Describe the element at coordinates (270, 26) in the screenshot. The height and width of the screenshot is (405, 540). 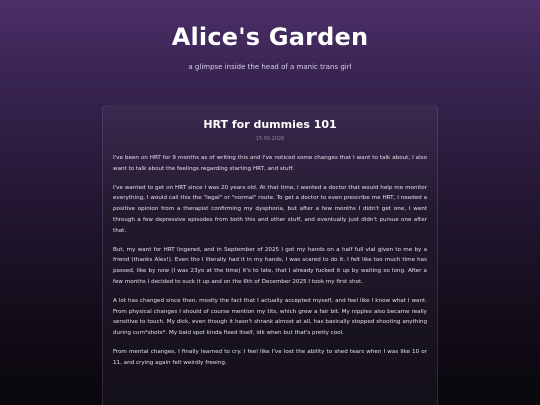
I see `site-title: Alice's Garden` at that location.